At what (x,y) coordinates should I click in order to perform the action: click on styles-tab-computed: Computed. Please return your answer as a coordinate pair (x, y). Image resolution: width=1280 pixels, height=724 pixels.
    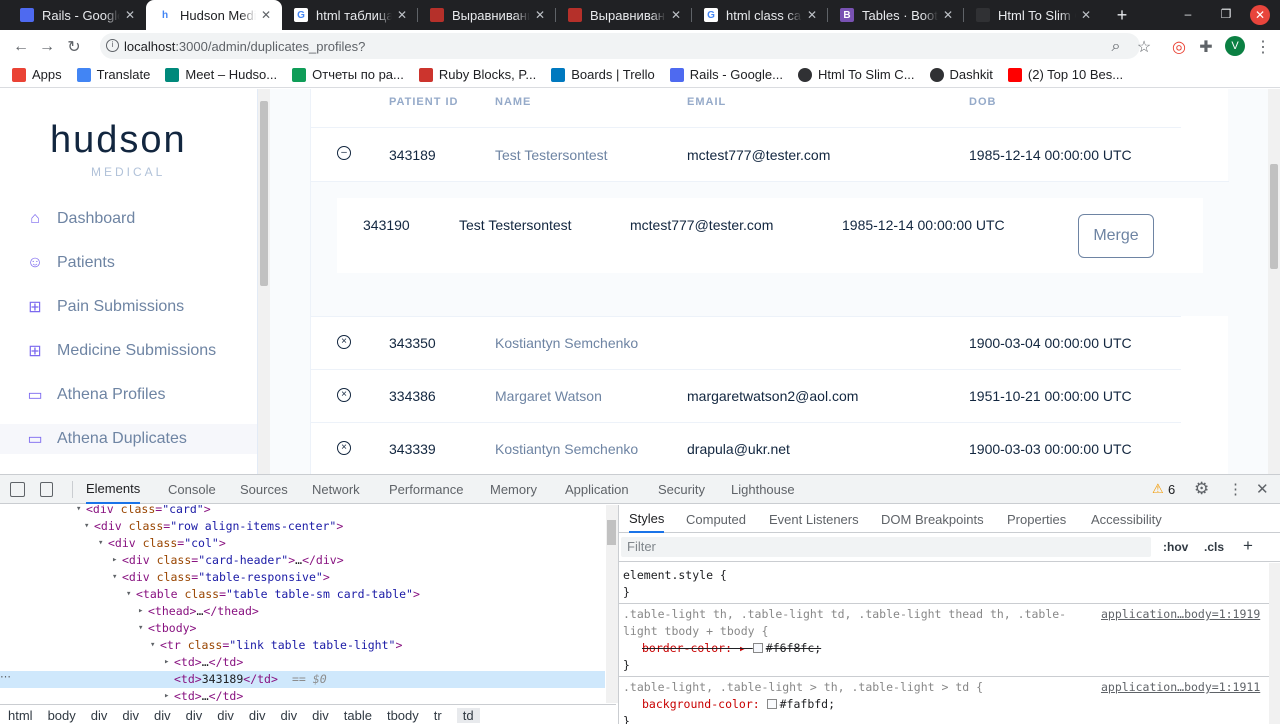
    Looking at the image, I should click on (716, 519).